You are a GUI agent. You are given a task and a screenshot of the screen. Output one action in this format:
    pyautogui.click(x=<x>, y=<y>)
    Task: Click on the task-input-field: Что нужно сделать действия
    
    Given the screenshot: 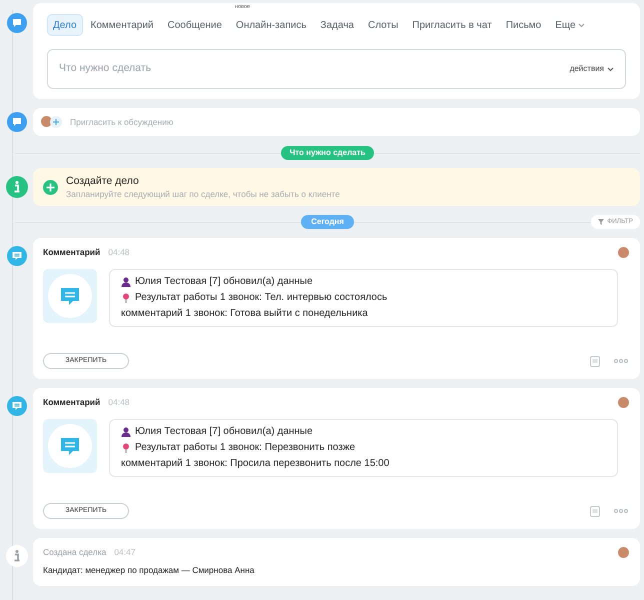 What is the action you would take?
    pyautogui.click(x=336, y=69)
    